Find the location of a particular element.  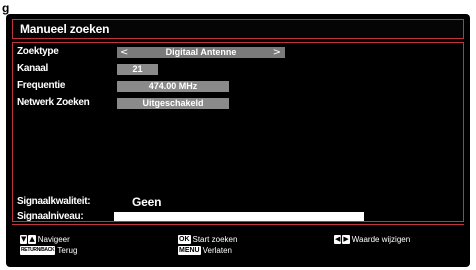

footer-back-label: Terug is located at coordinates (67, 250).